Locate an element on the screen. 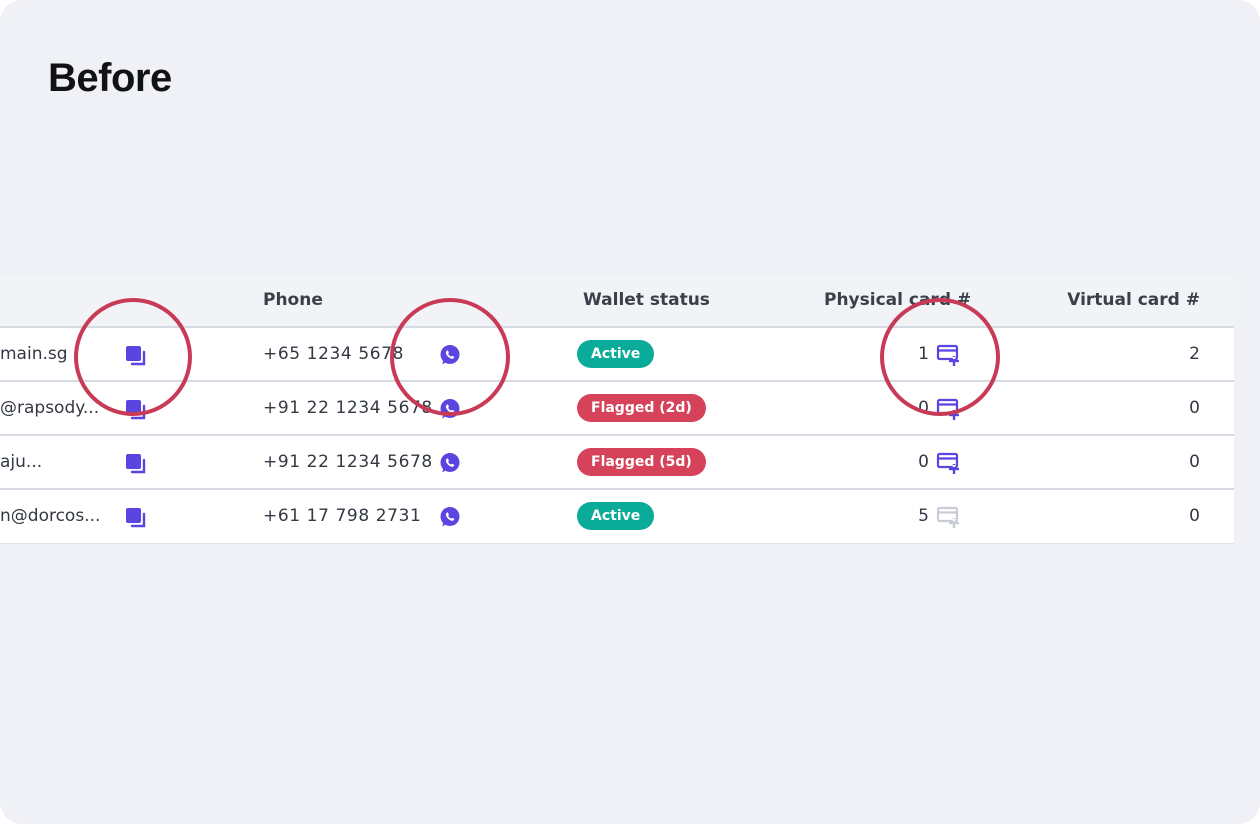 The image size is (1260, 824). table-row: aju... +91 22 1234 5678 Flagged (5d) 0 0 is located at coordinates (617, 463).